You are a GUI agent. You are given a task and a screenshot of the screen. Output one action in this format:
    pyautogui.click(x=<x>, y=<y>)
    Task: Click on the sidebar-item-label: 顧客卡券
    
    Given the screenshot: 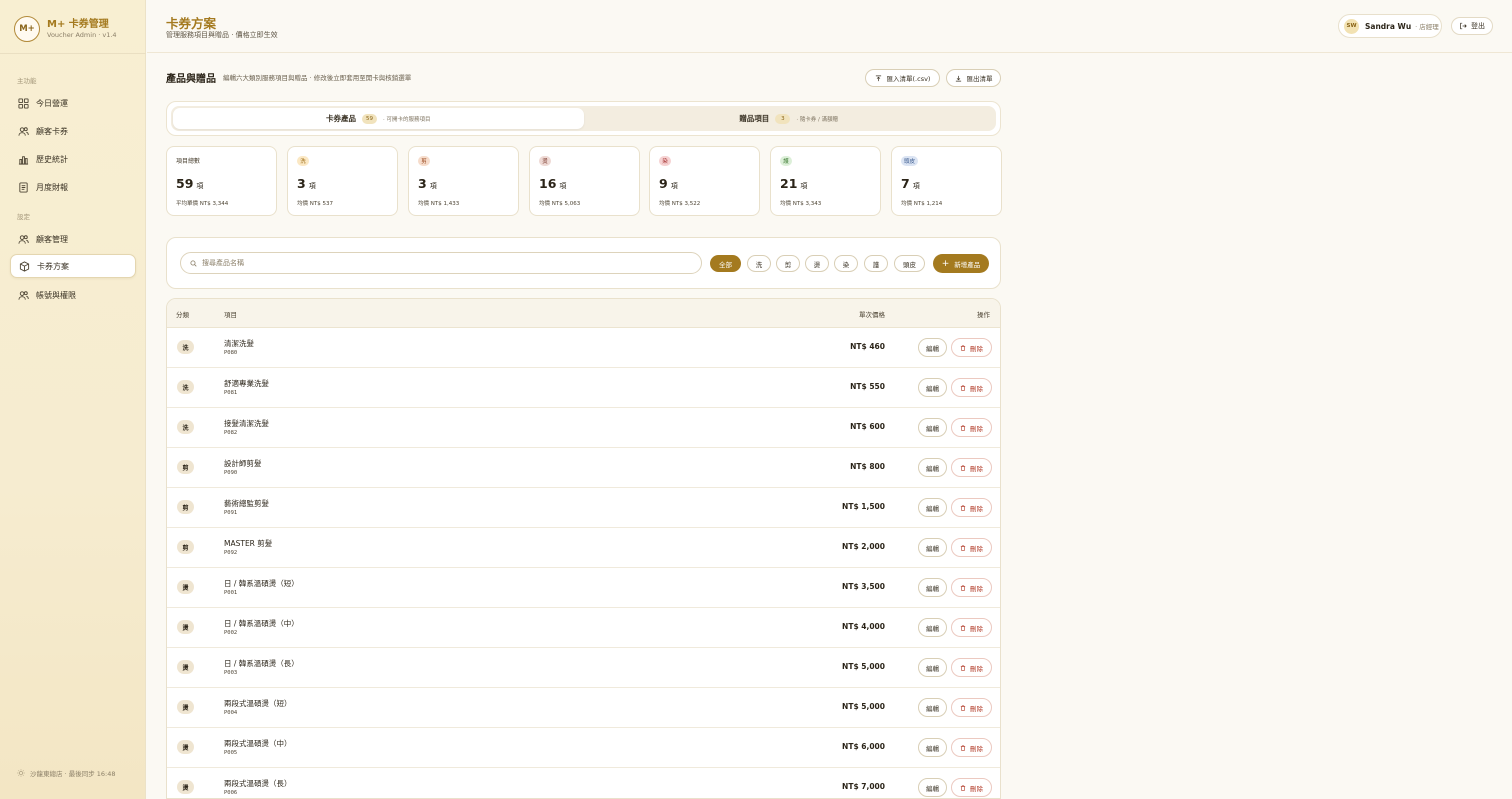 What is the action you would take?
    pyautogui.click(x=52, y=131)
    